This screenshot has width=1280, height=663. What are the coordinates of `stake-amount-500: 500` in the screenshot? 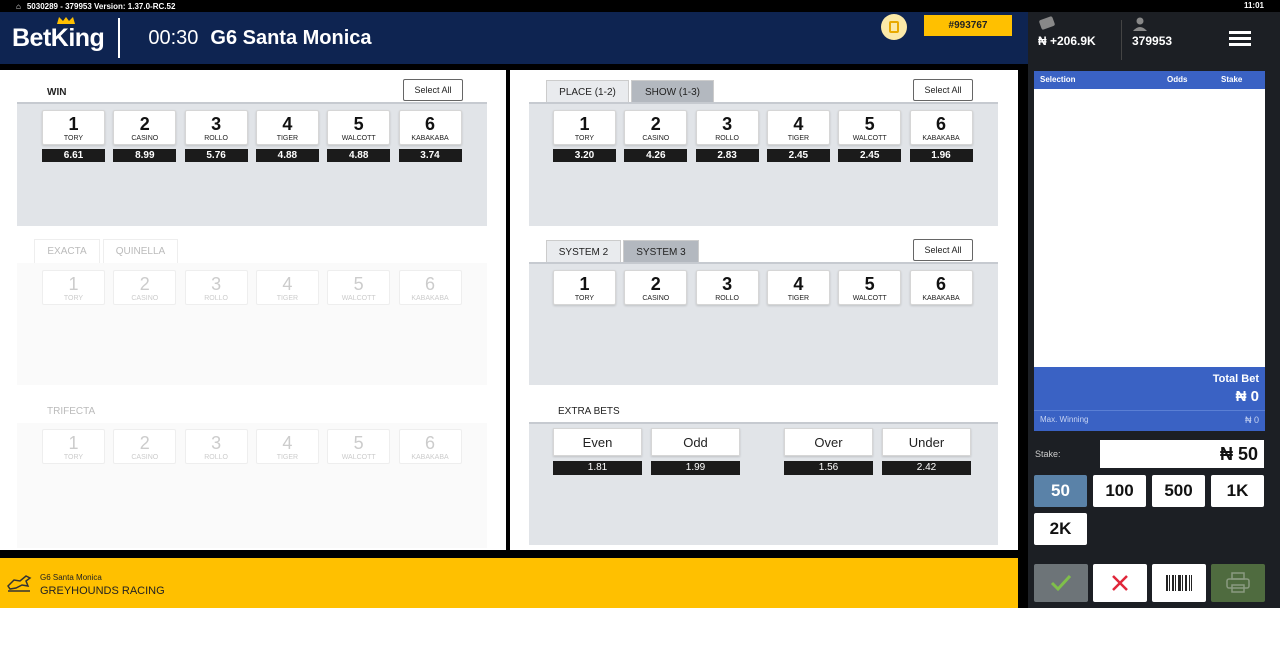 It's located at (1178, 491).